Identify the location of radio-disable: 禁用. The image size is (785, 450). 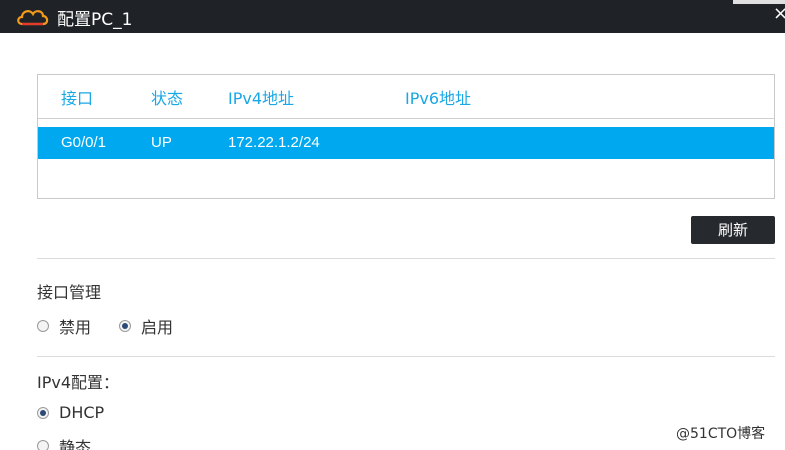
(64, 326).